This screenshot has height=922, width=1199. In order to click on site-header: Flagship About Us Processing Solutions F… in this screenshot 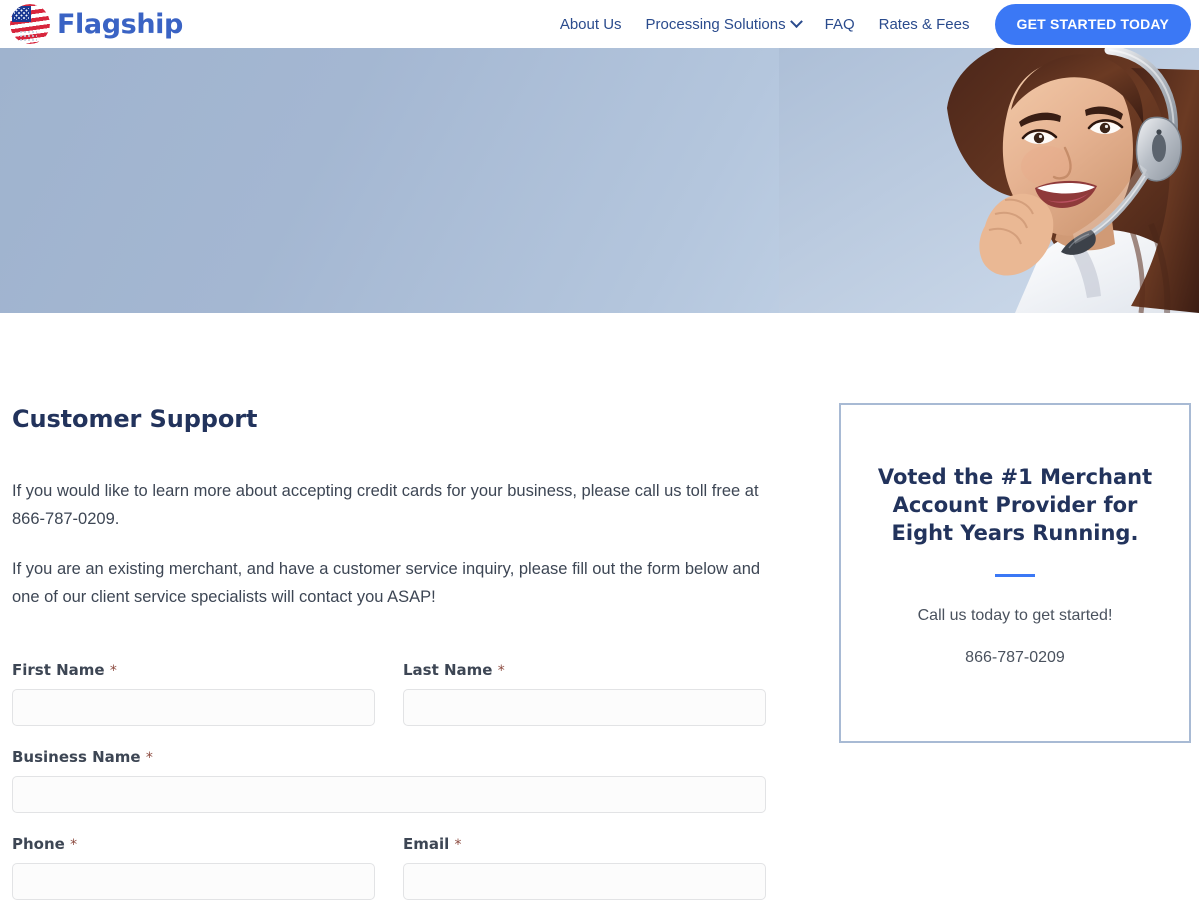, I will do `click(599, 24)`.